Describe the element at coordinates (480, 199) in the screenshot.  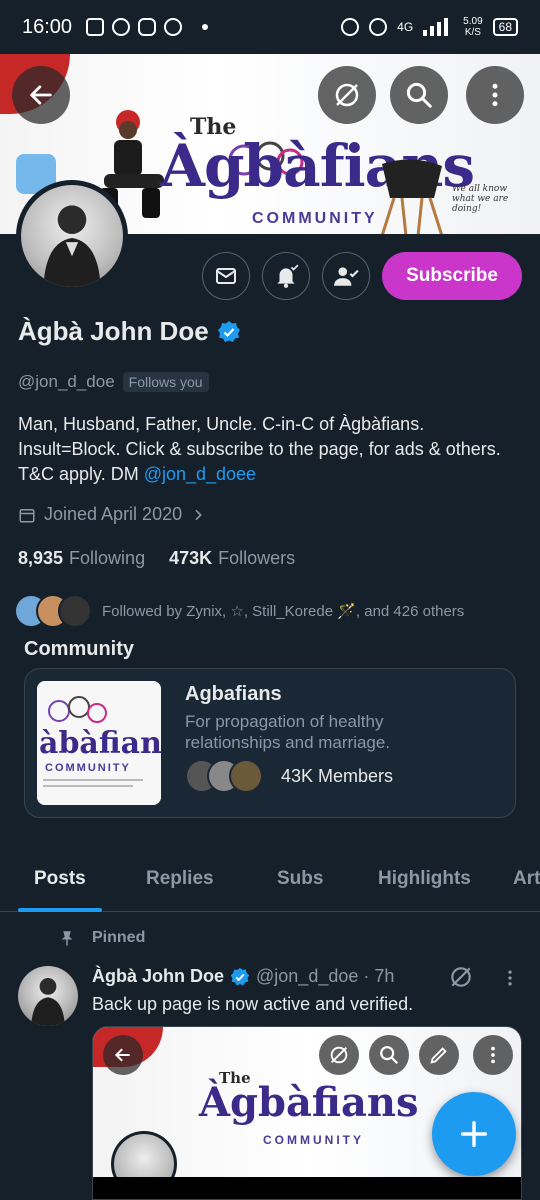
I see `banner-script-text: We all know what we are doing!` at that location.